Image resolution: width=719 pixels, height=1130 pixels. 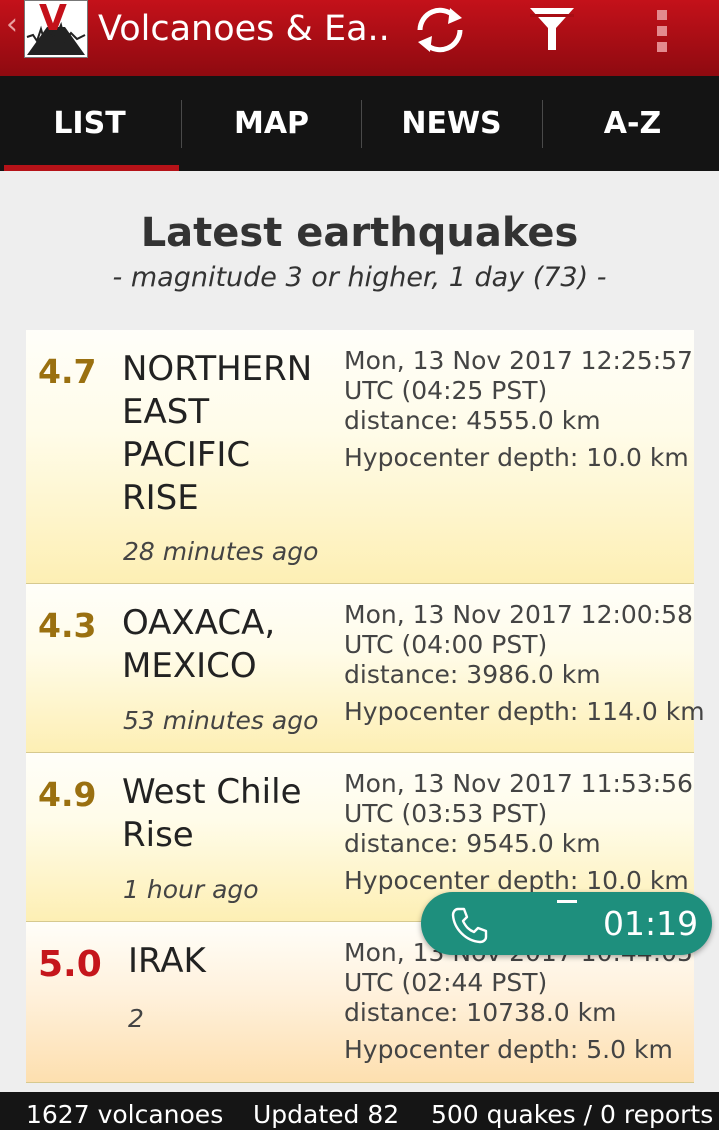 I want to click on quake-time-pst: UTC (02:44 PST), so click(x=446, y=982).